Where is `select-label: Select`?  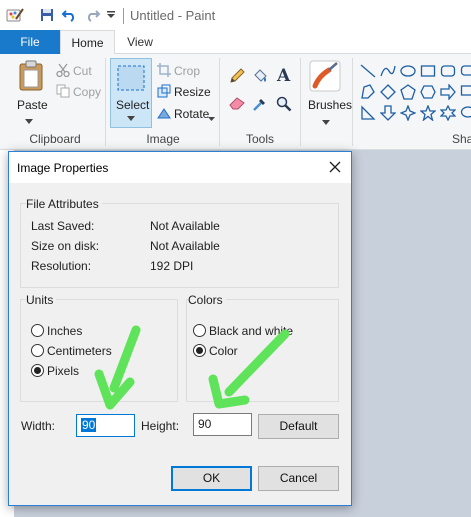
select-label: Select is located at coordinates (133, 105).